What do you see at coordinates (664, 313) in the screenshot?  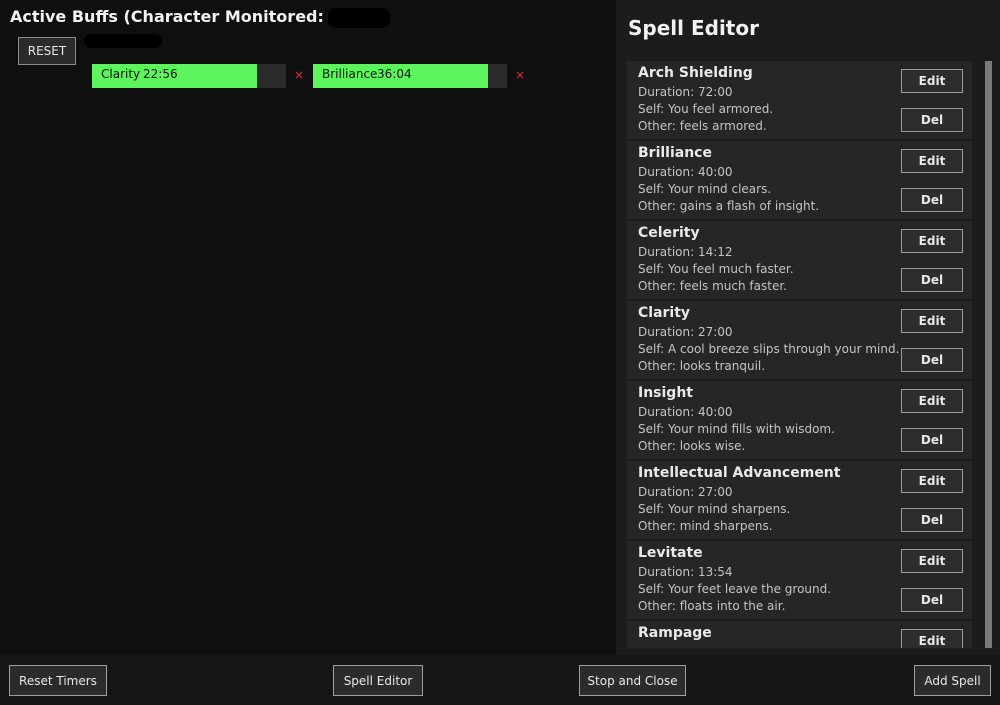 I see `spell-name: Clarity` at bounding box center [664, 313].